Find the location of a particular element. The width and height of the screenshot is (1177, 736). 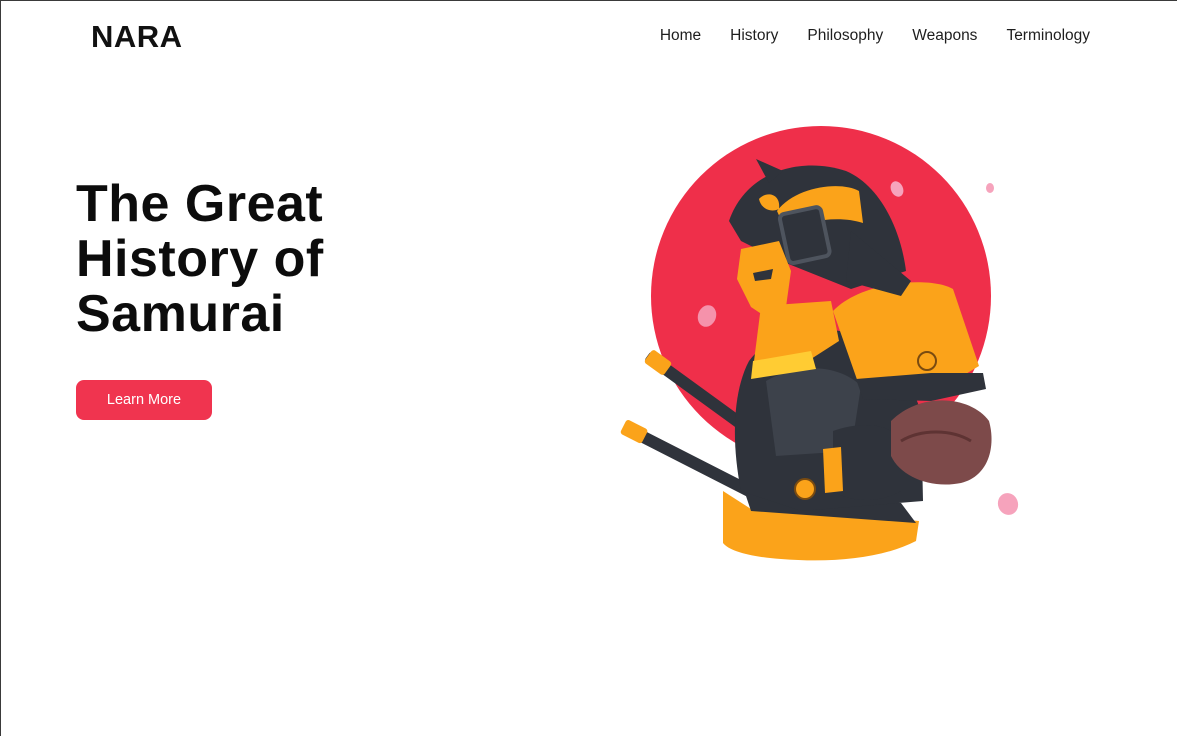

hero-title-line: Samurai is located at coordinates (180, 314).